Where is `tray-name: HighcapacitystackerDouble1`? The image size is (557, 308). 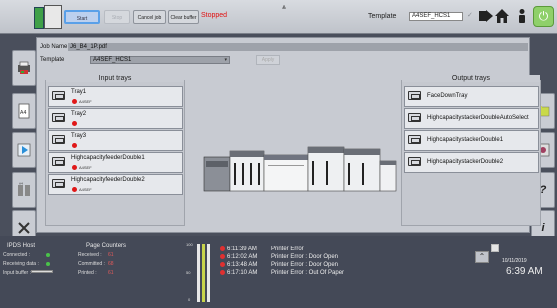 tray-name: HighcapacitystackerDouble1 is located at coordinates (465, 140).